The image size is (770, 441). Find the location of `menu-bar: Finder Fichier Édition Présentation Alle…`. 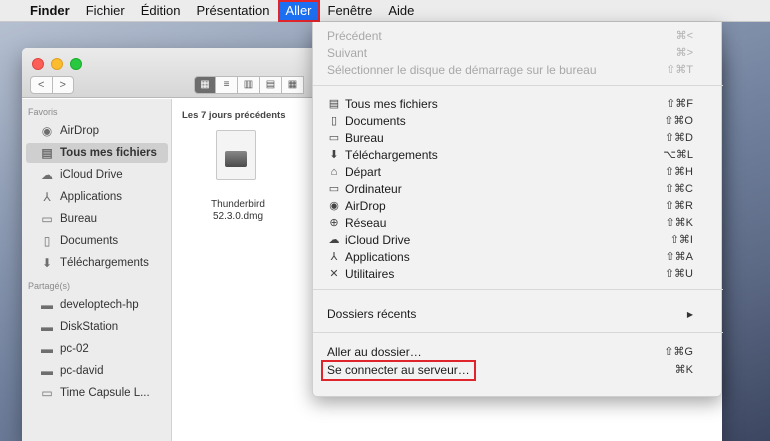

menu-bar: Finder Fichier Édition Présentation Alle… is located at coordinates (385, 11).